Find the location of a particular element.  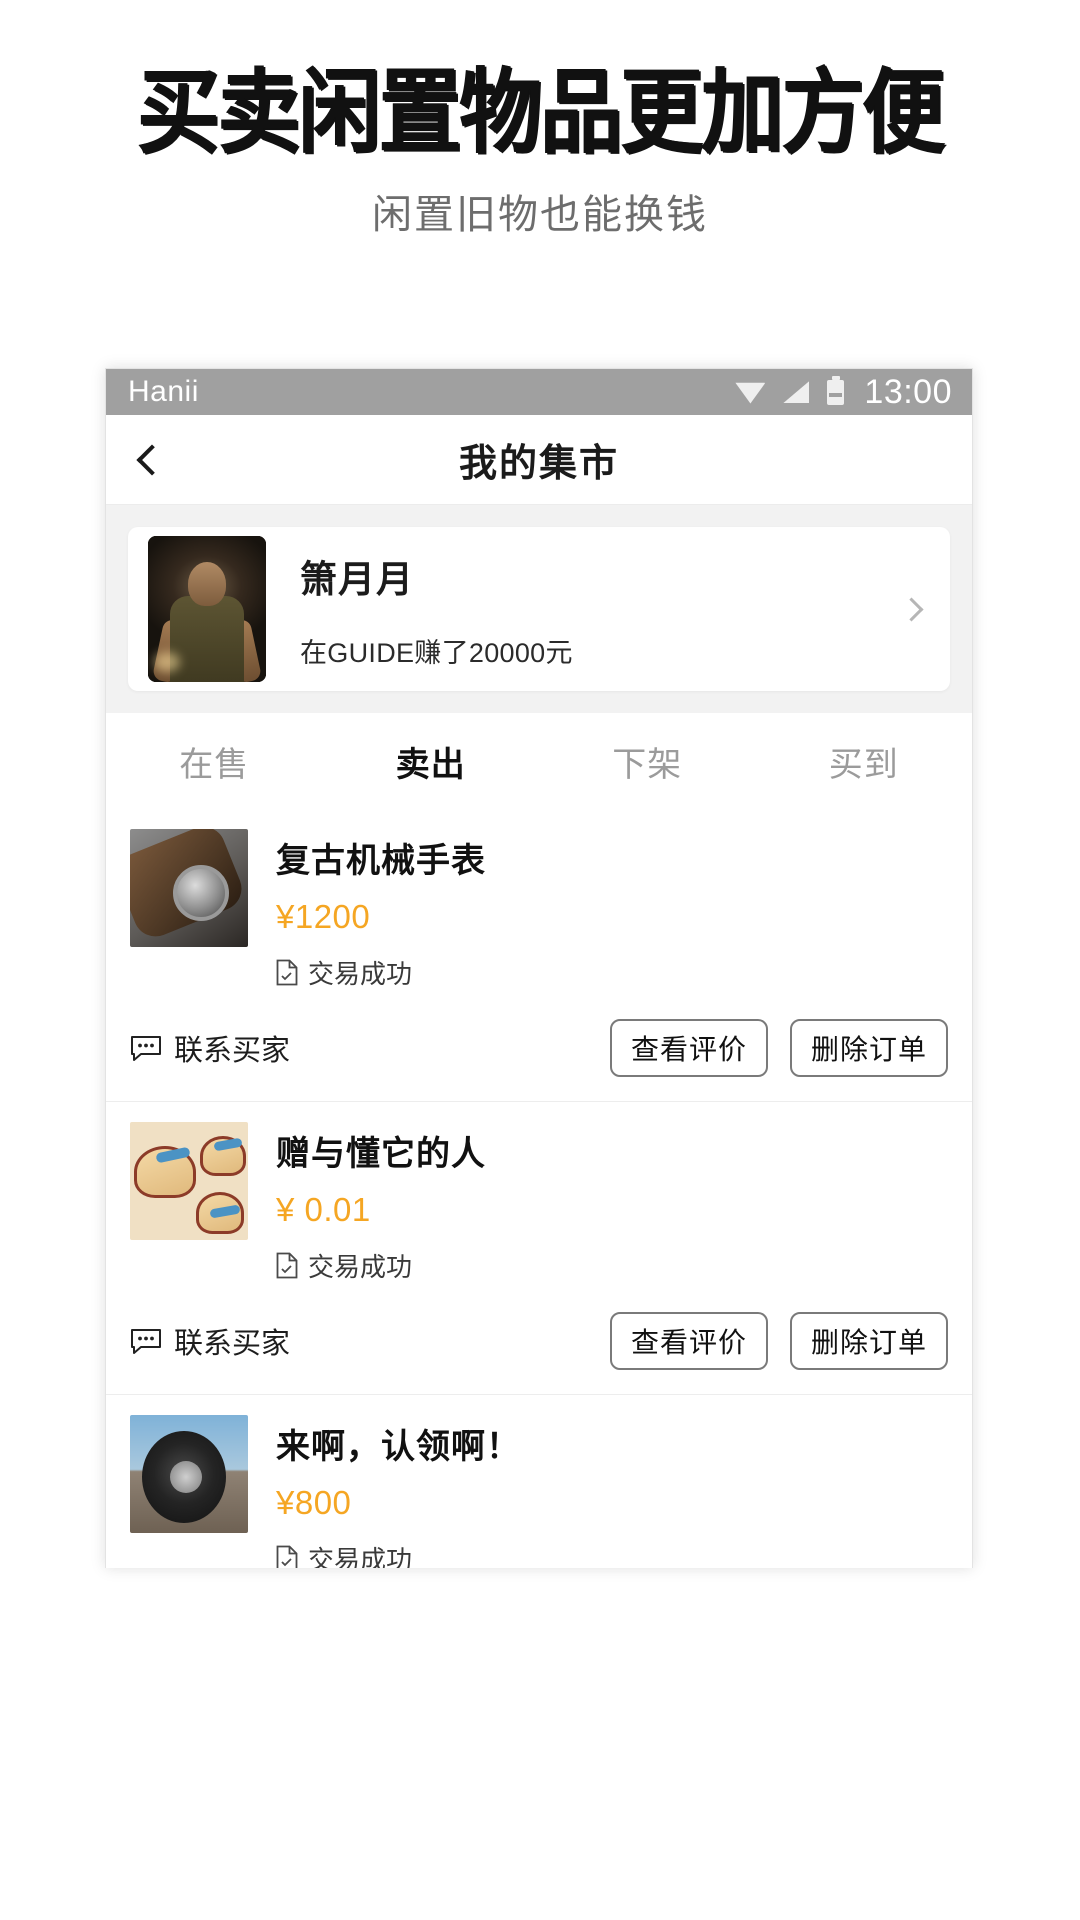

order-item: 来啊，认领啊！ ¥800 交易成功 is located at coordinates (539, 1481).